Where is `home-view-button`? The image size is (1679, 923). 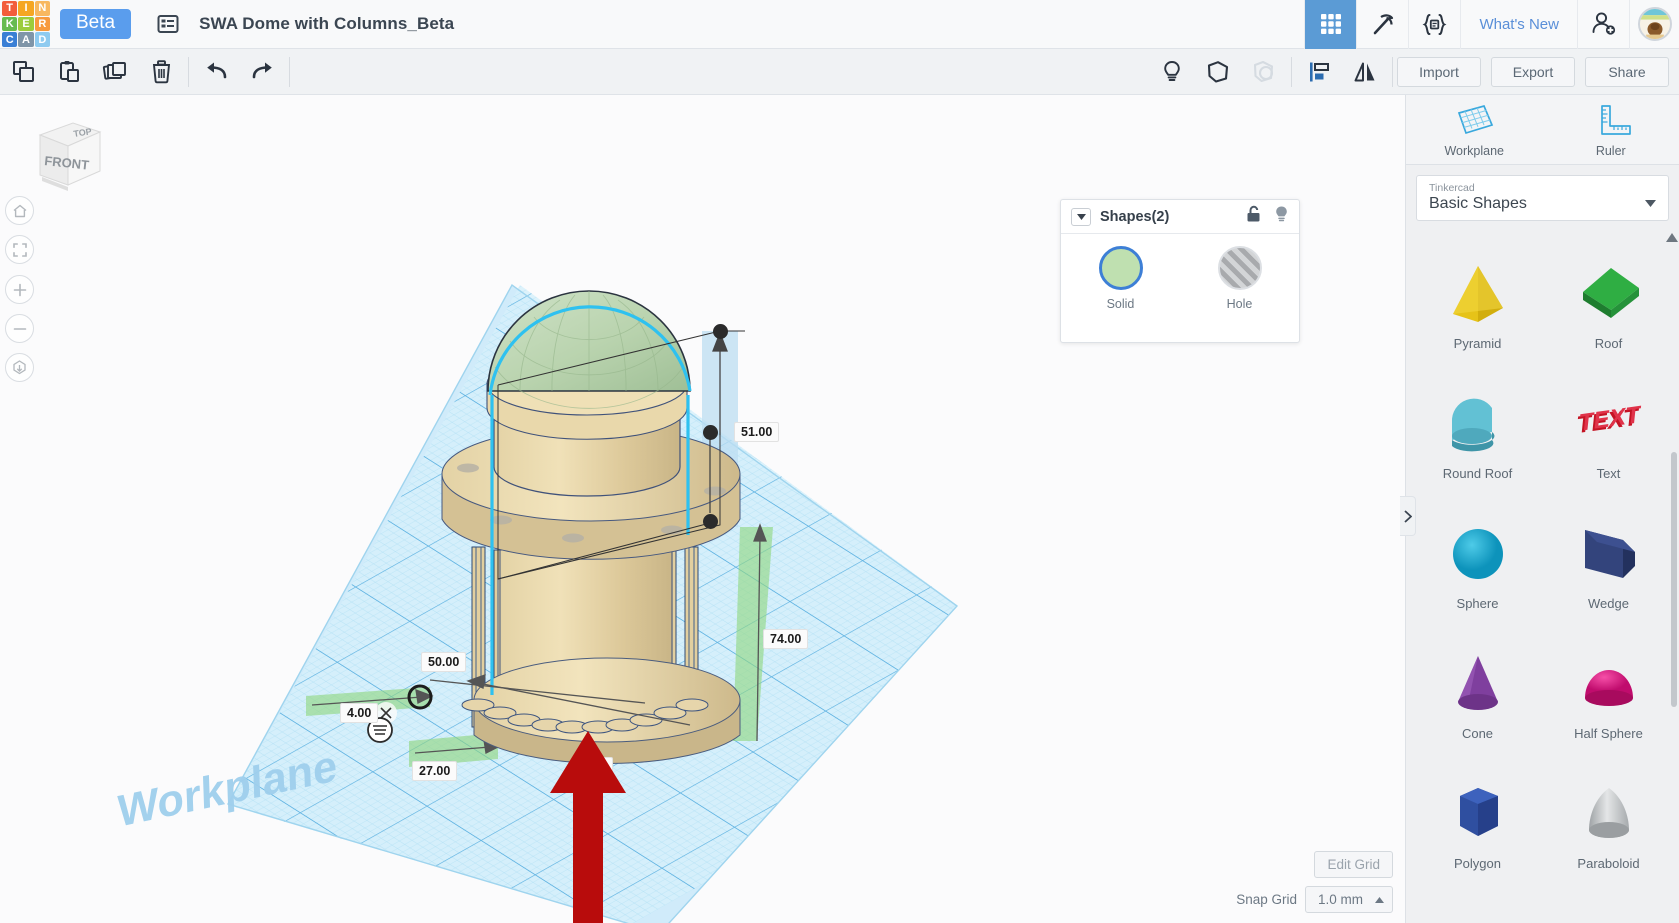
home-view-button is located at coordinates (19, 210).